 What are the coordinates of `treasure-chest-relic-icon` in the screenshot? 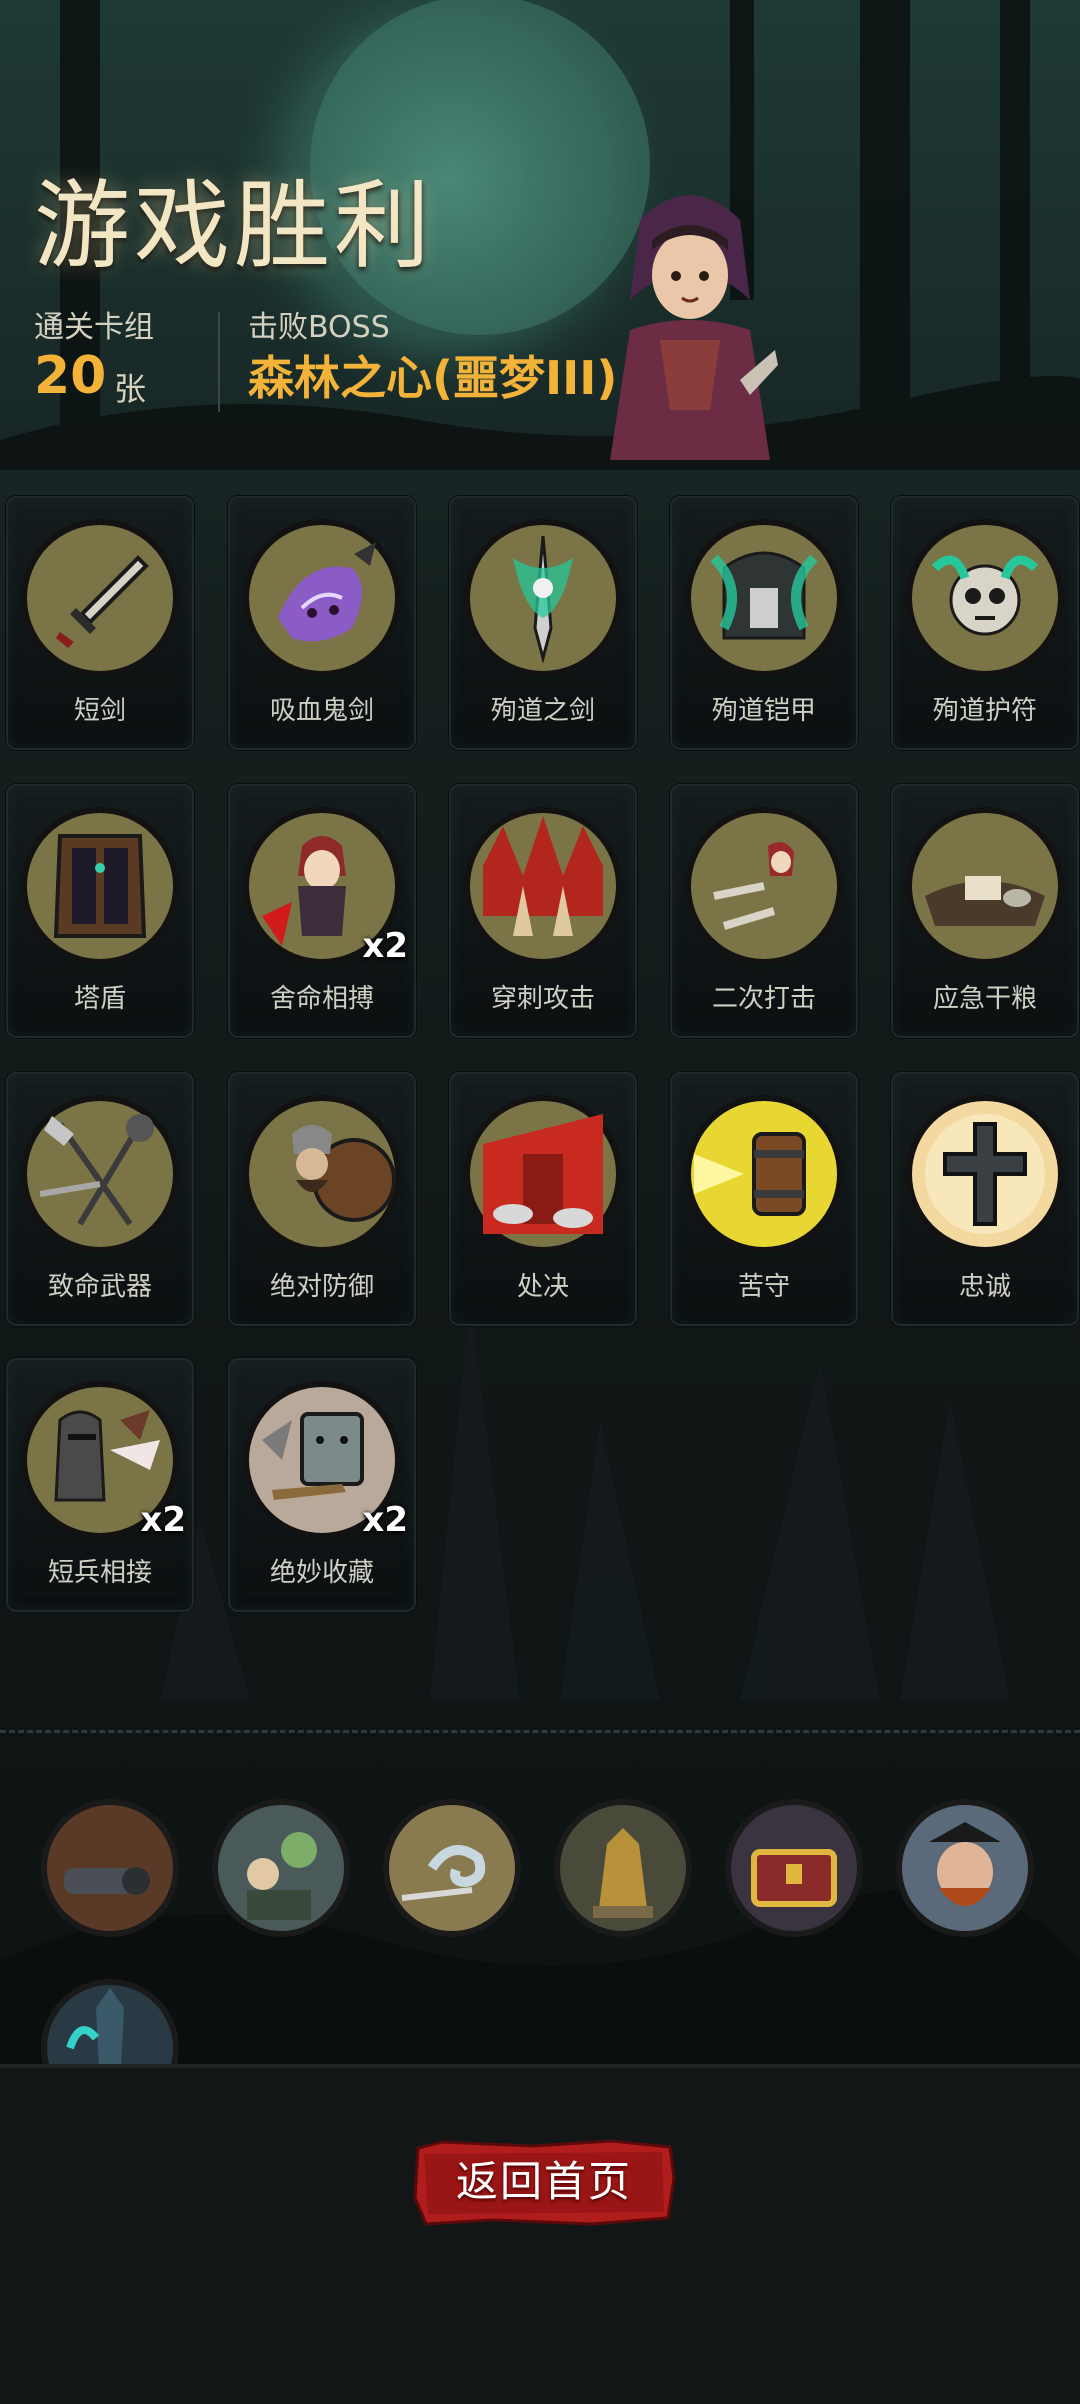 It's located at (794, 1868).